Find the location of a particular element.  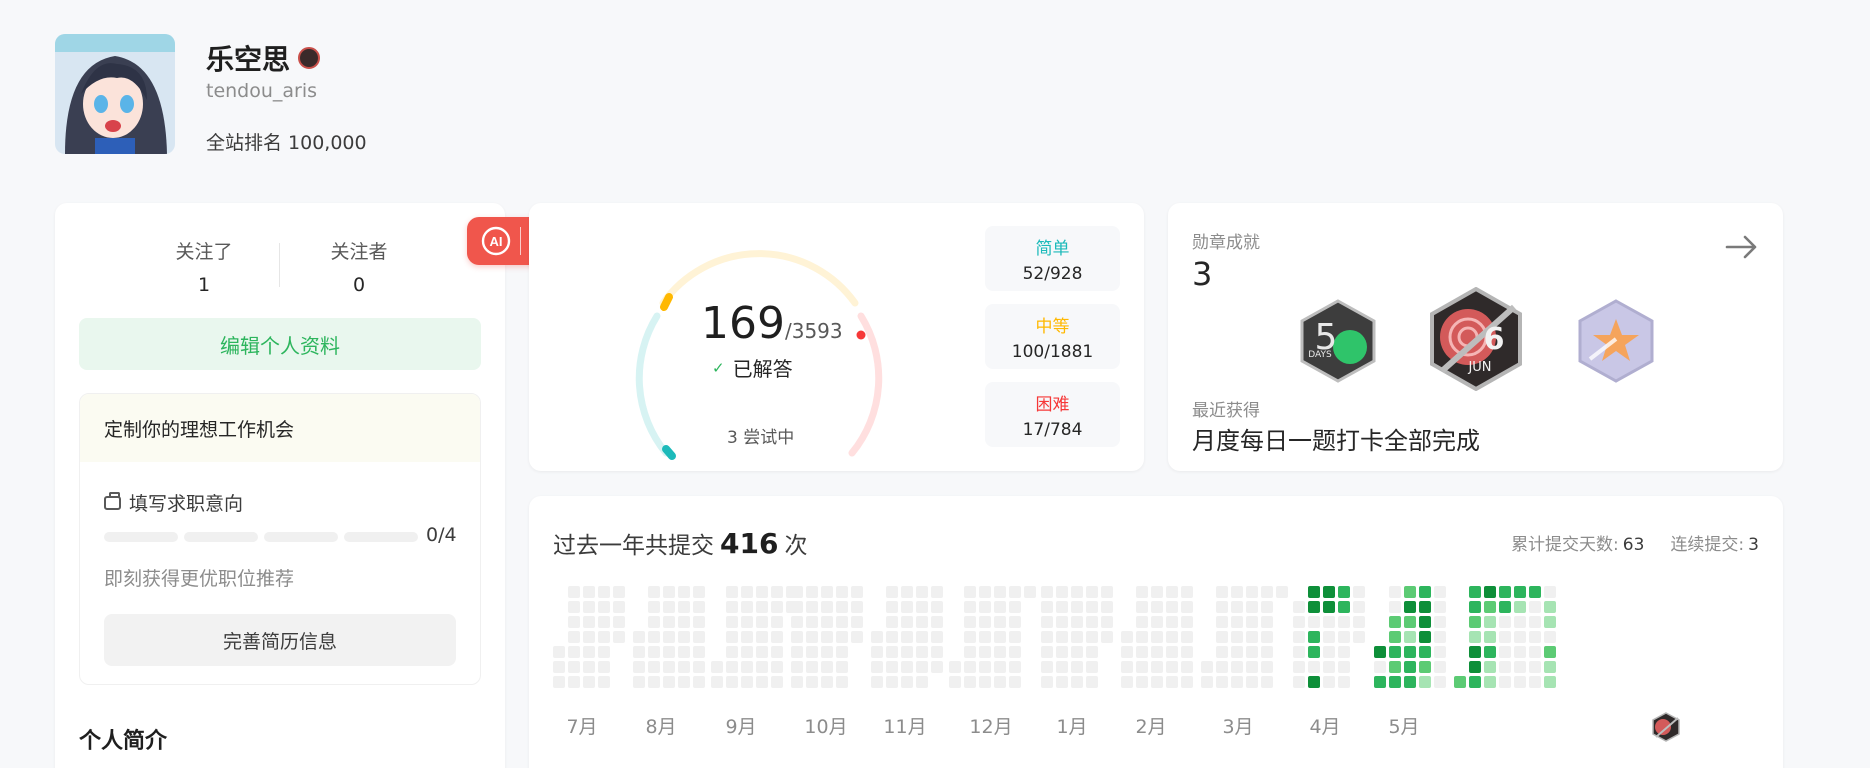

month-badge-icon is located at coordinates (1666, 727).